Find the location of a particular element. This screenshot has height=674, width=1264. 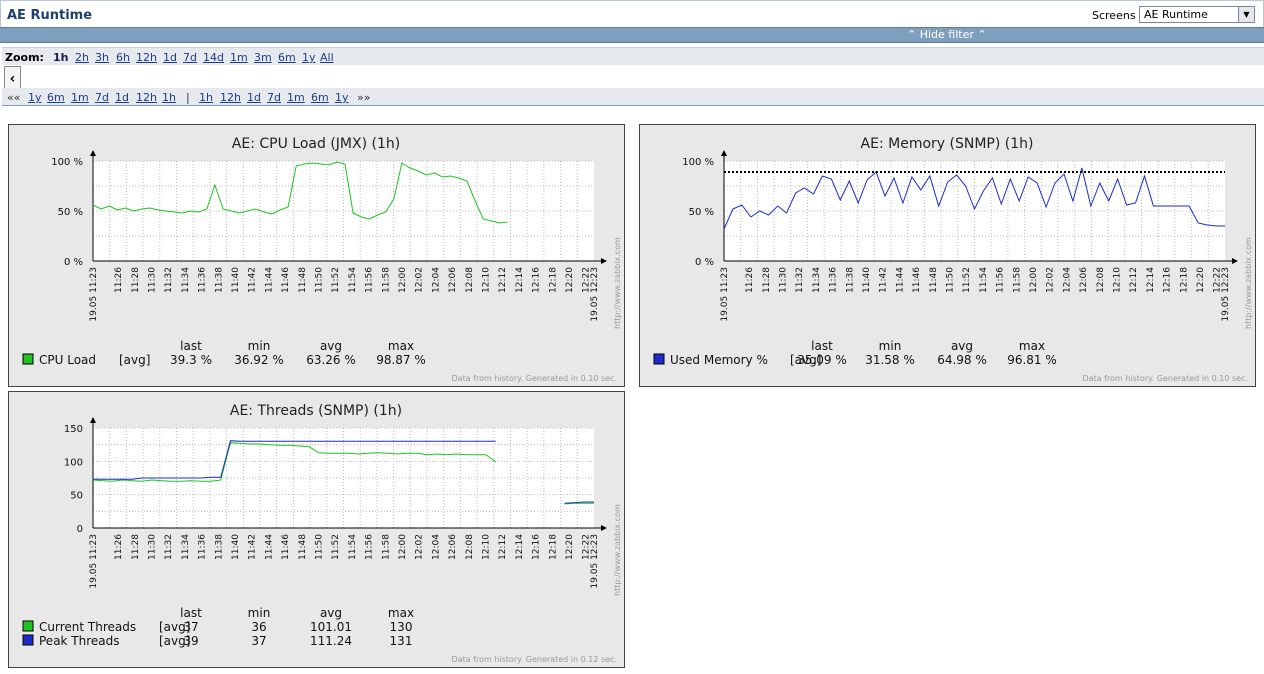

zoom-2h: 2h is located at coordinates (82, 57).